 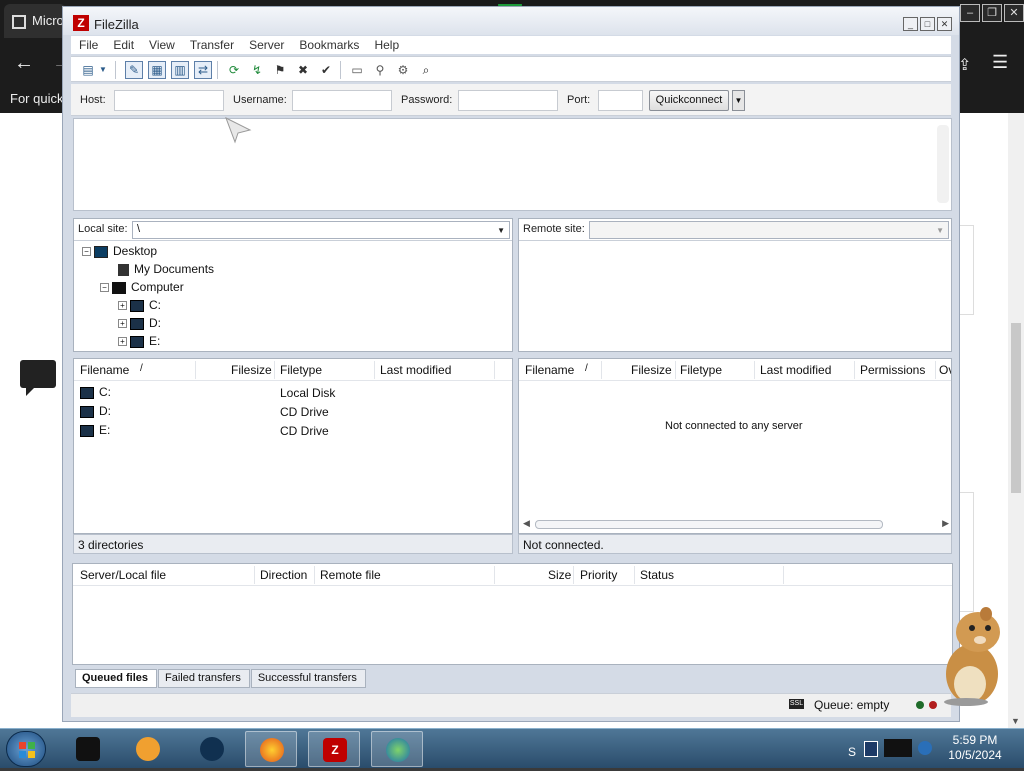 What do you see at coordinates (380, 70) in the screenshot?
I see `compare-directories-icon: ⚲` at bounding box center [380, 70].